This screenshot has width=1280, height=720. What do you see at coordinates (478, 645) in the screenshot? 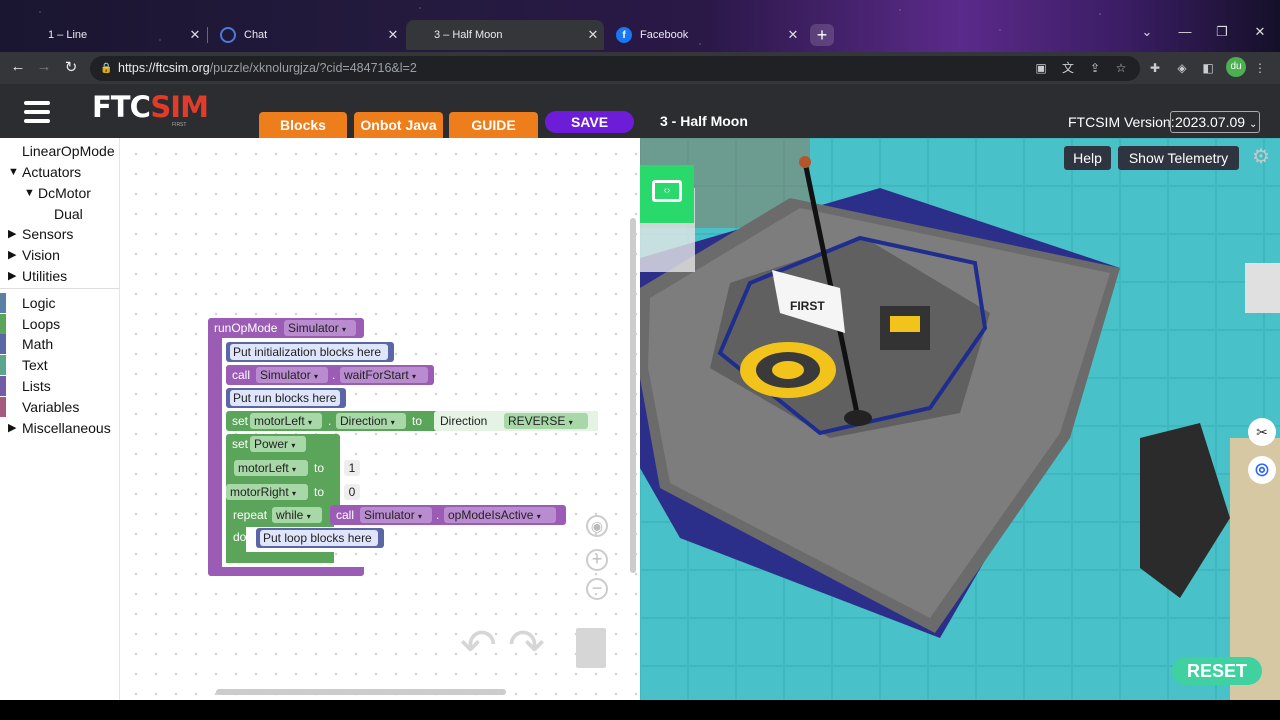
I see `undo-icon: ↶` at bounding box center [478, 645].